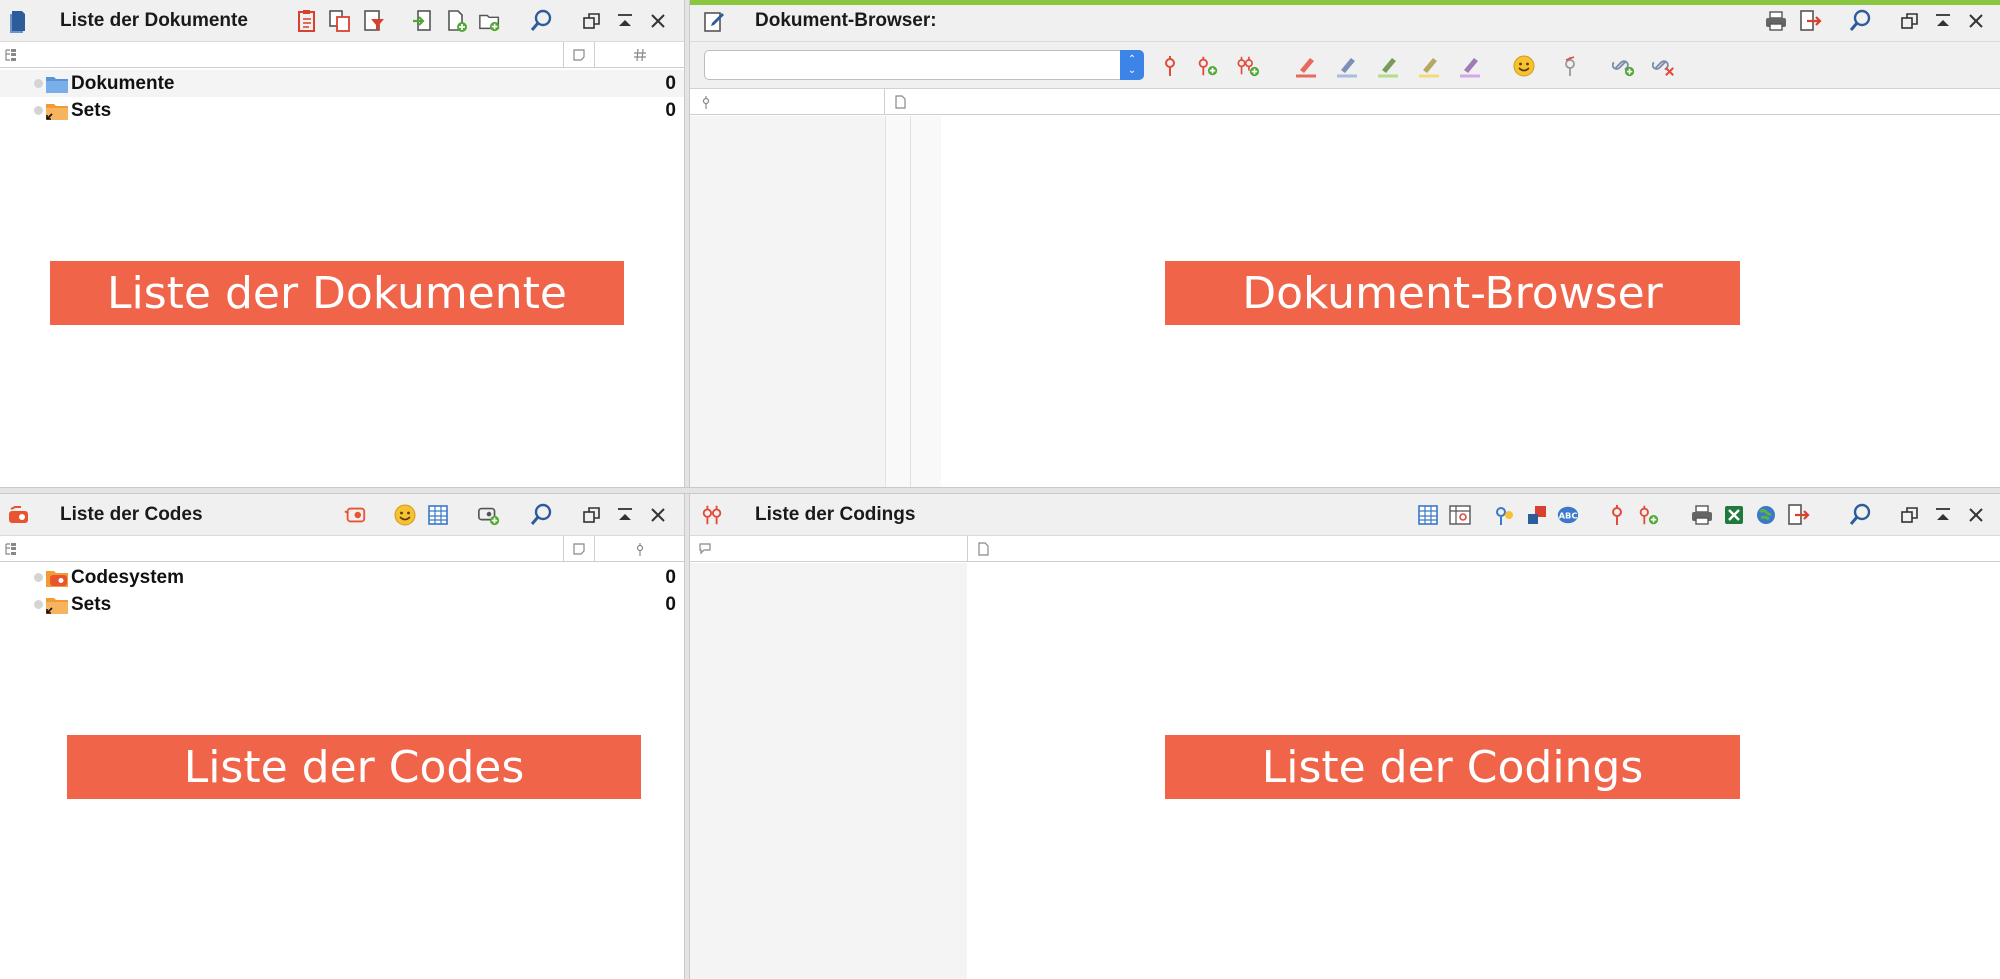 Image resolution: width=2000 pixels, height=979 pixels. What do you see at coordinates (354, 767) in the screenshot?
I see `codes-banner: Liste der Codes` at bounding box center [354, 767].